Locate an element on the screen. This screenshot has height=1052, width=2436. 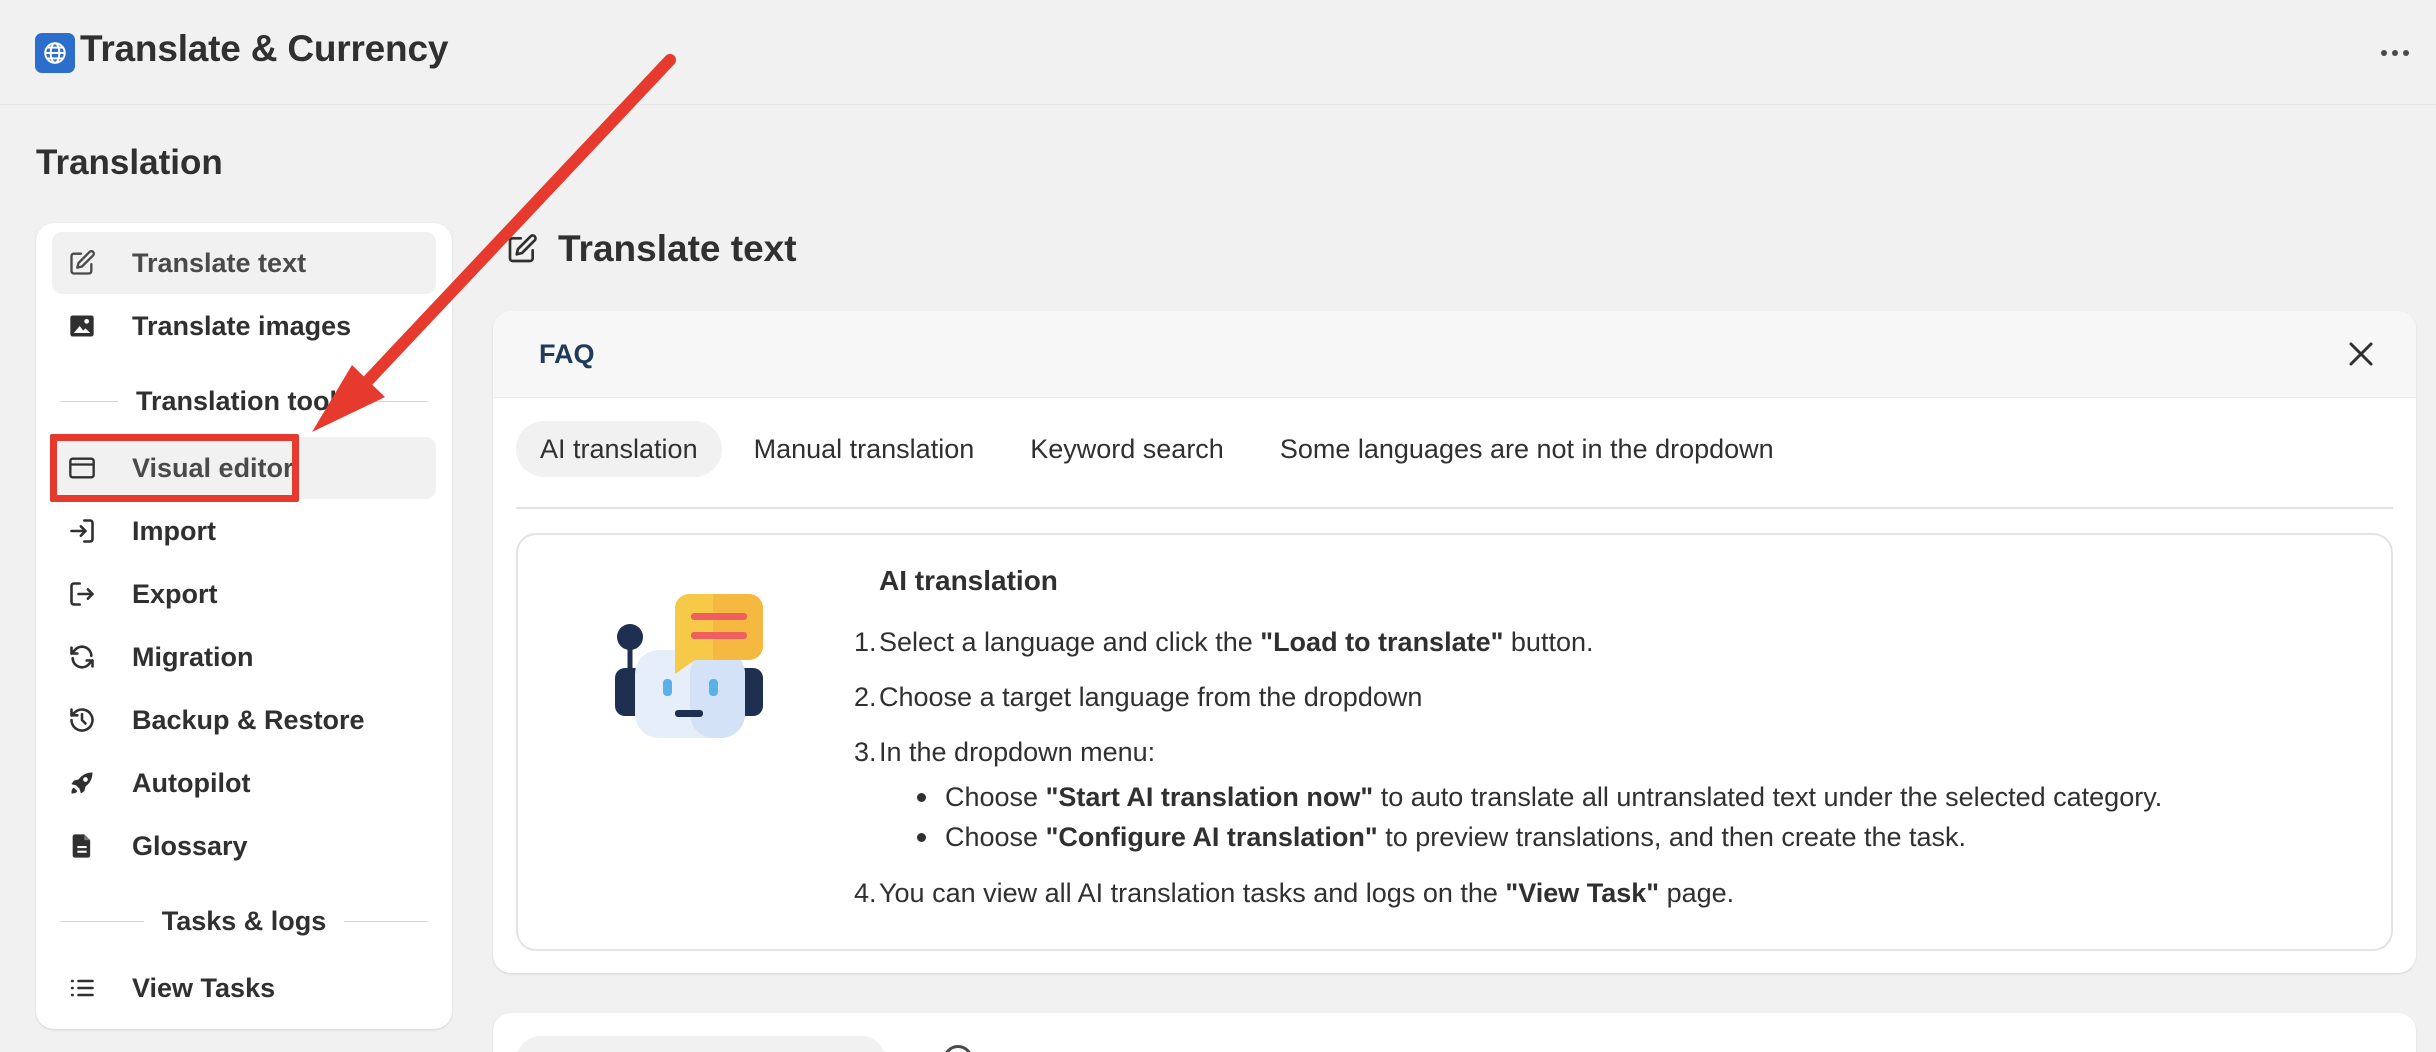
sidebar-item-label: Translate text is located at coordinates (219, 263).